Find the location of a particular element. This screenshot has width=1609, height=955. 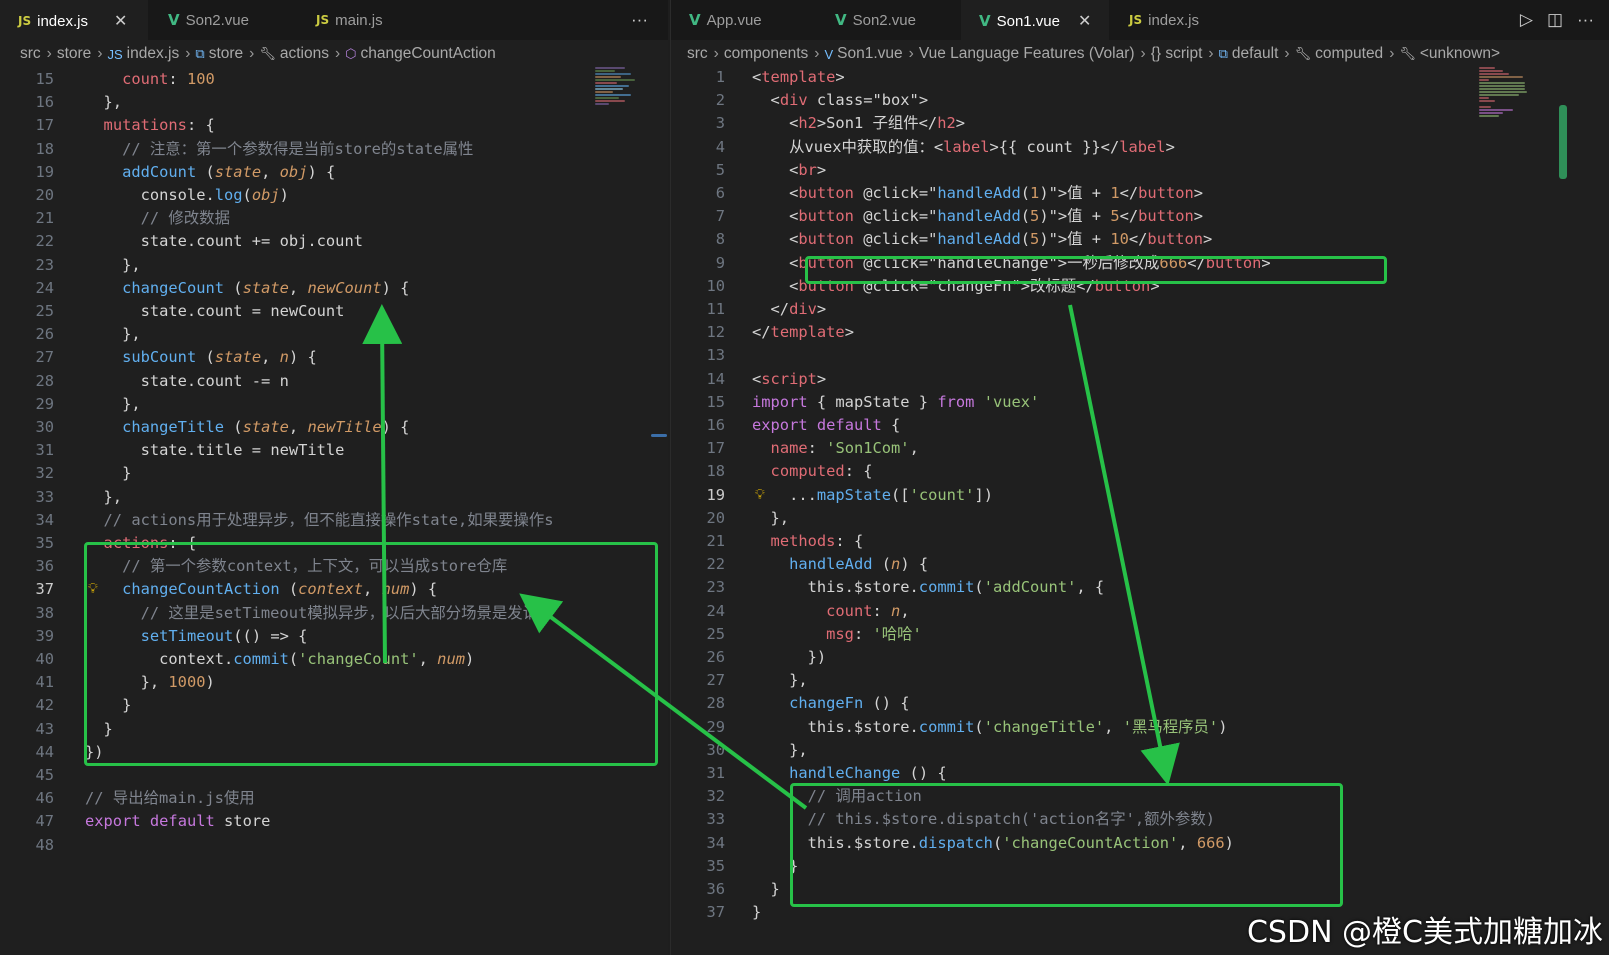

code-line: 16 }, is located at coordinates (334, 102).